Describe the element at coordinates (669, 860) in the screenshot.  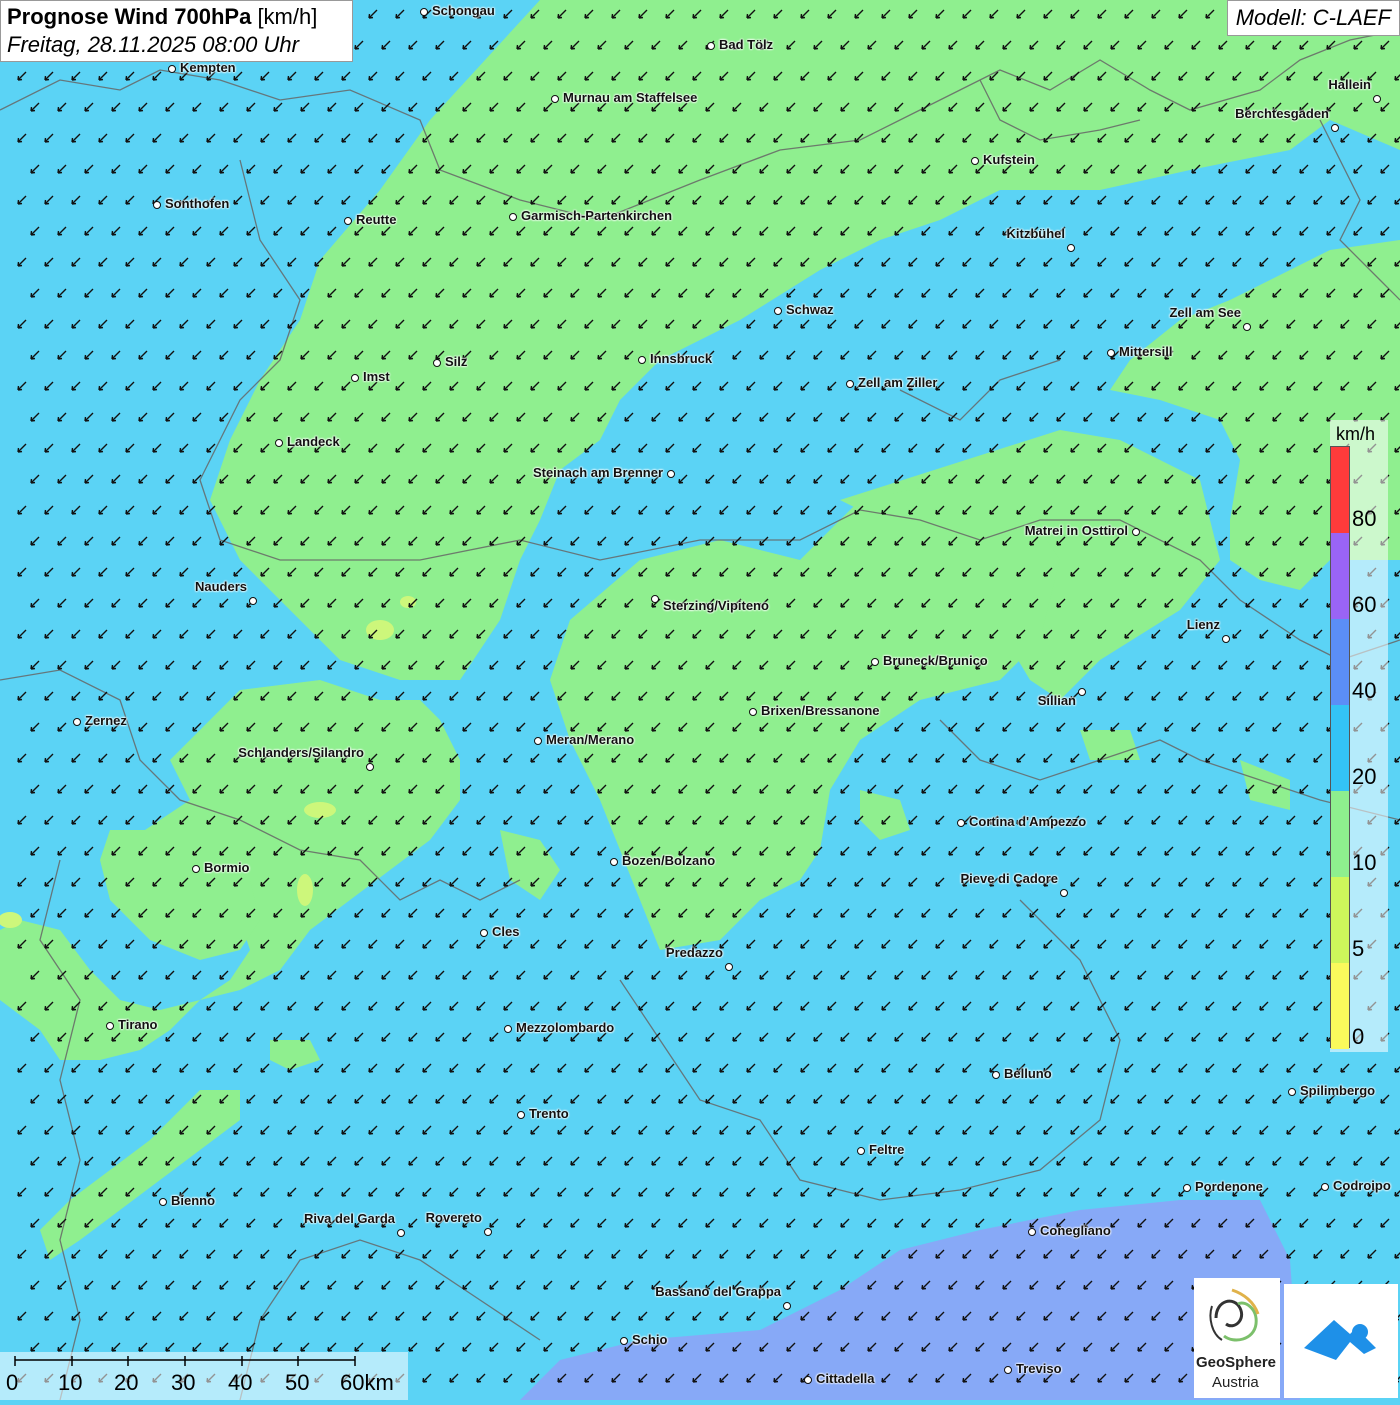
I see `city-label: Bozen/Bolzano` at that location.